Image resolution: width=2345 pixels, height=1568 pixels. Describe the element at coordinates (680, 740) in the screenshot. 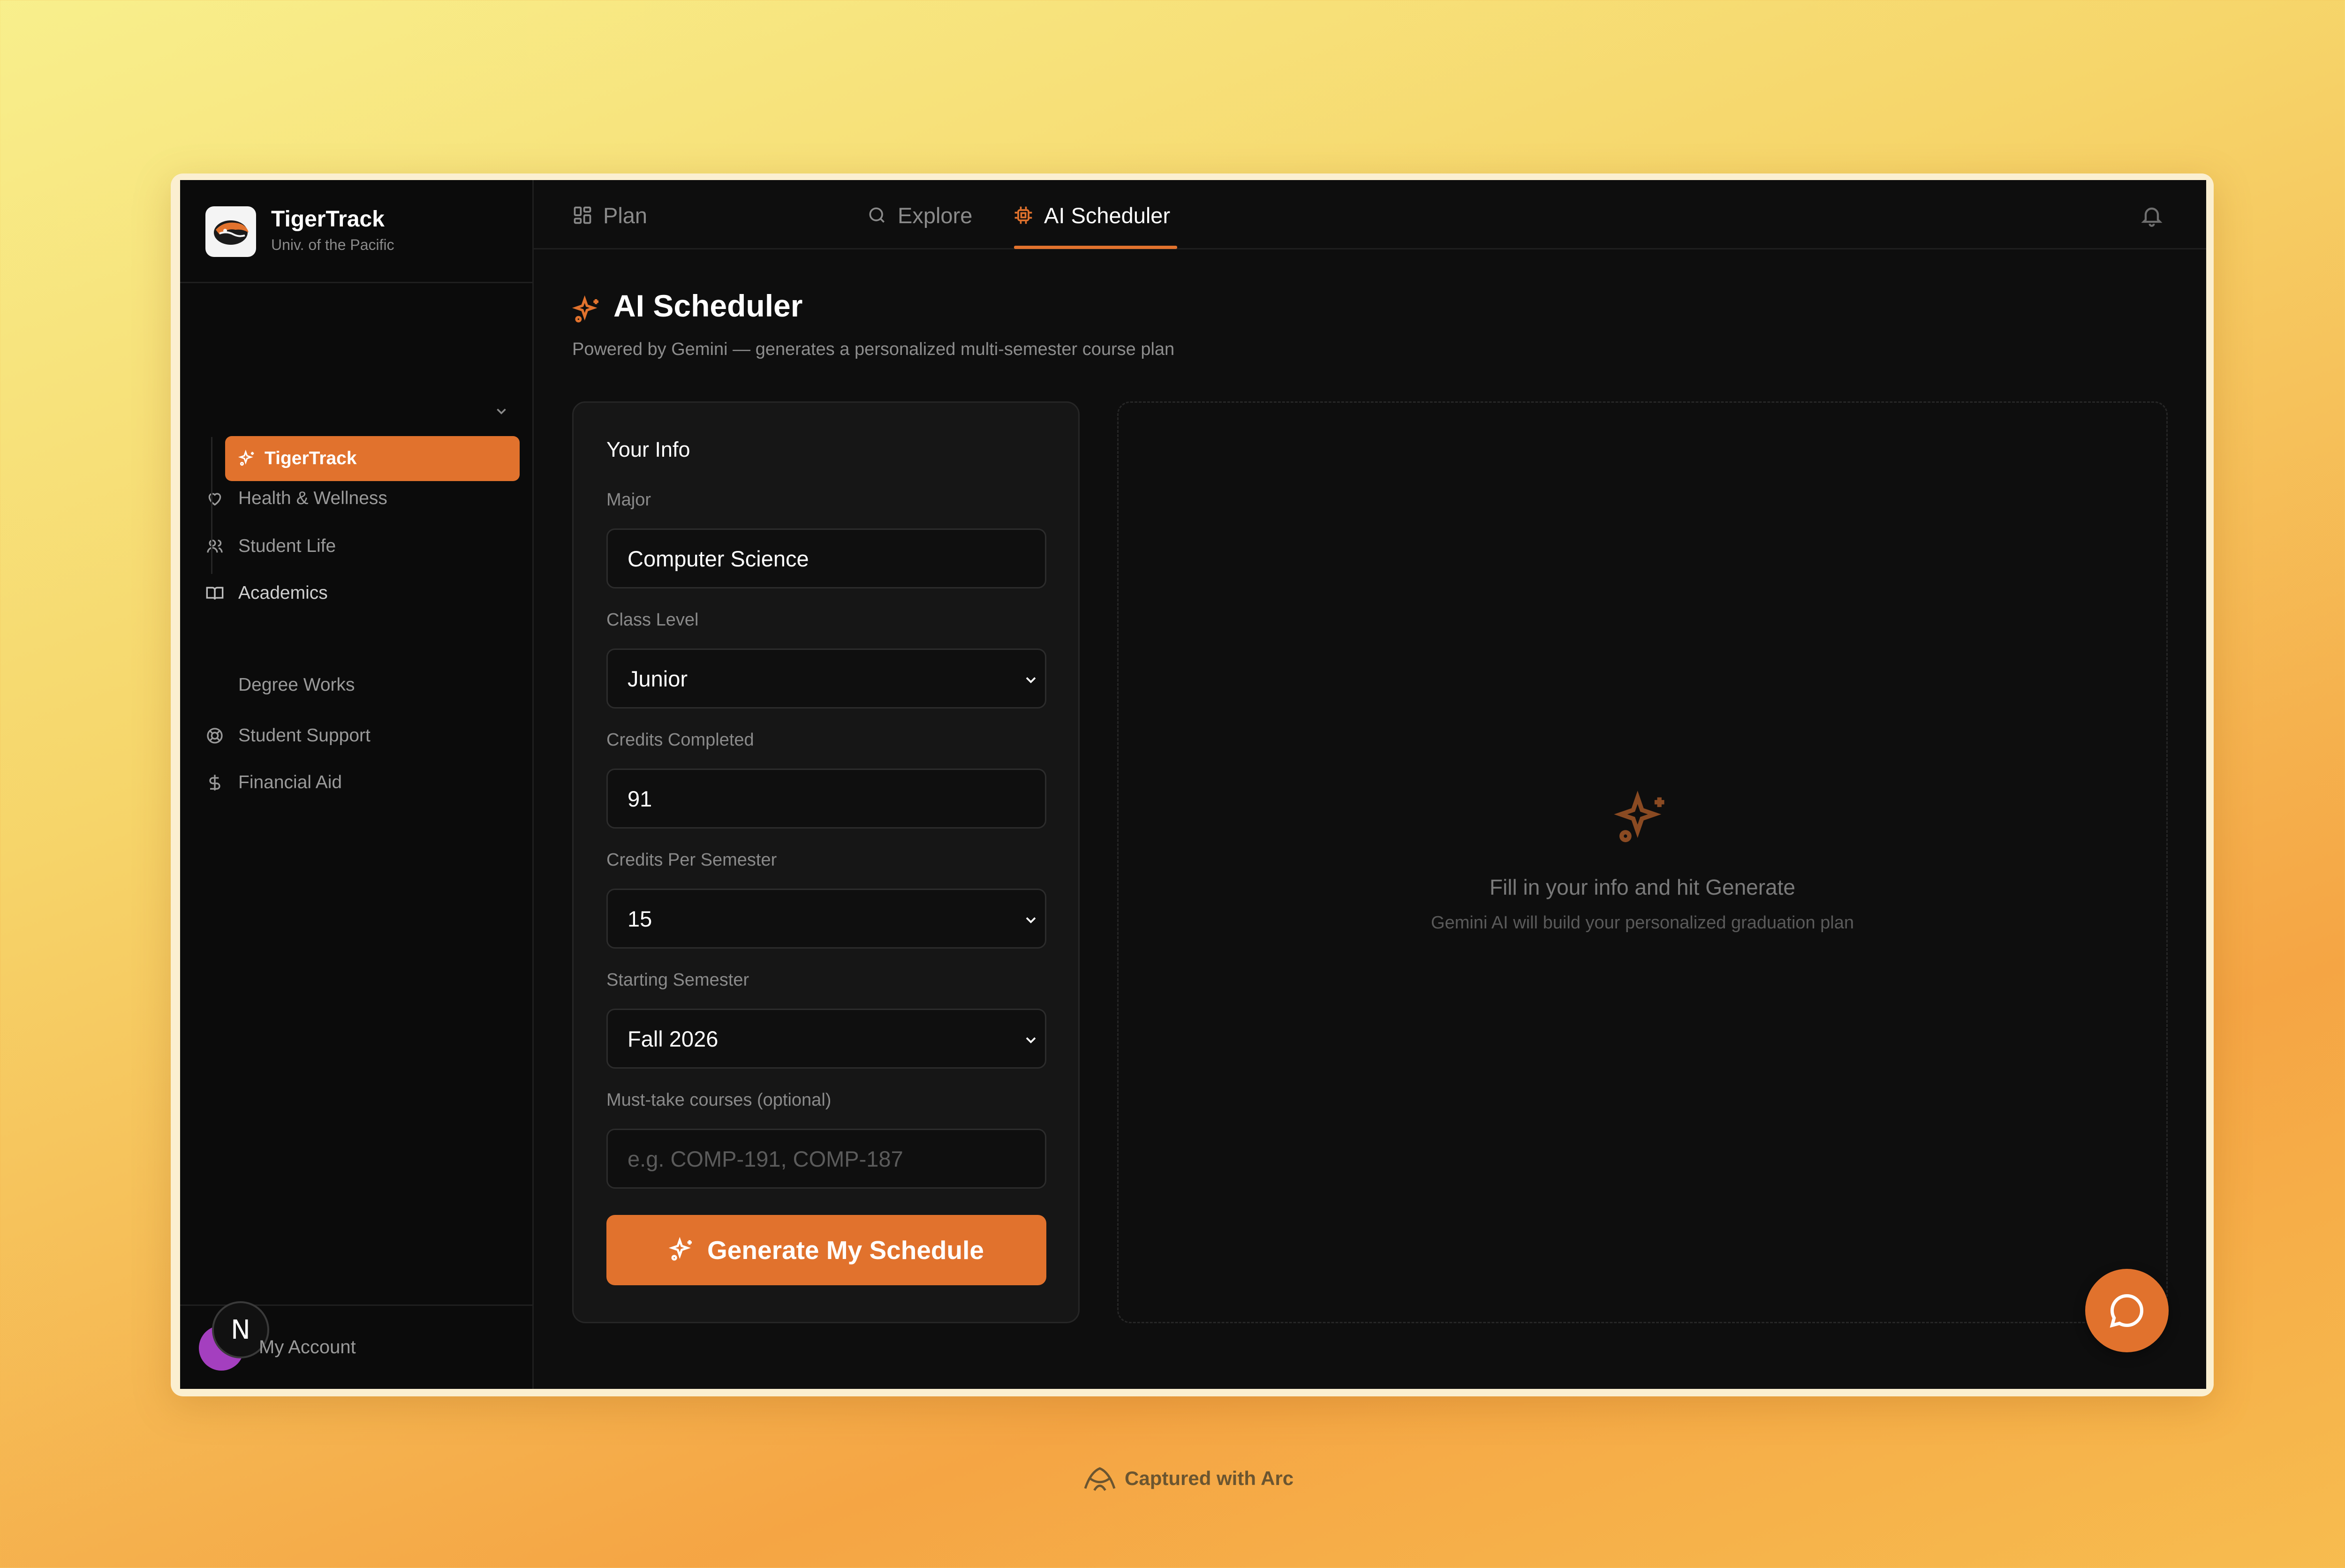

I see `credits-completed-label: Credits Completed` at that location.